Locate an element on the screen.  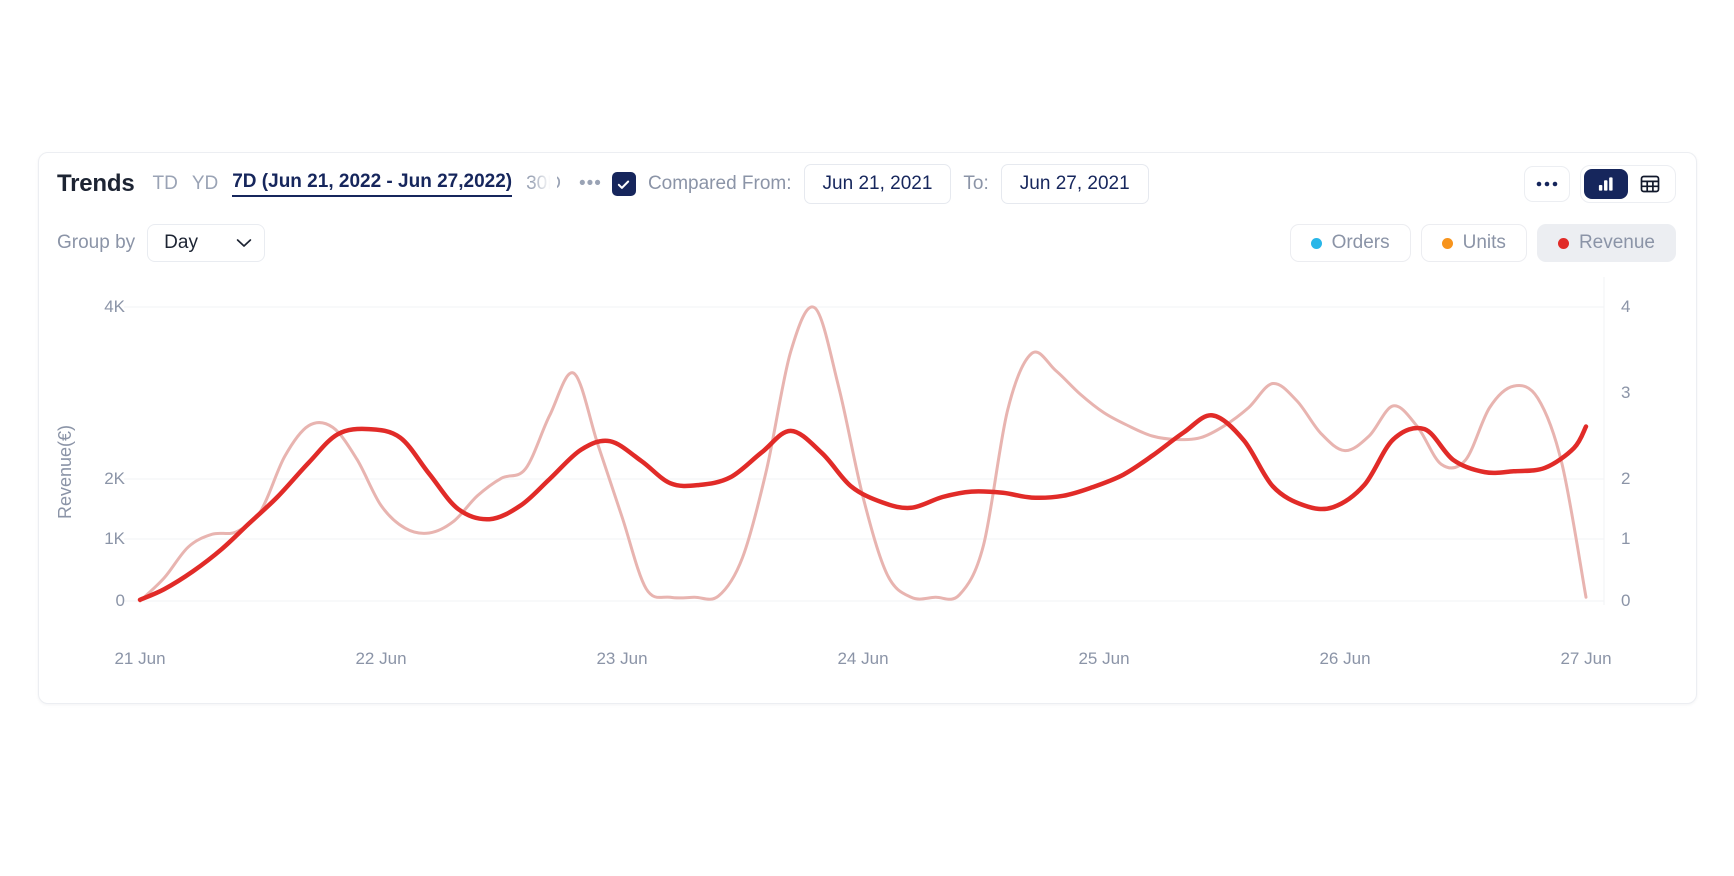
y-tick-left: 1K is located at coordinates (114, 538).